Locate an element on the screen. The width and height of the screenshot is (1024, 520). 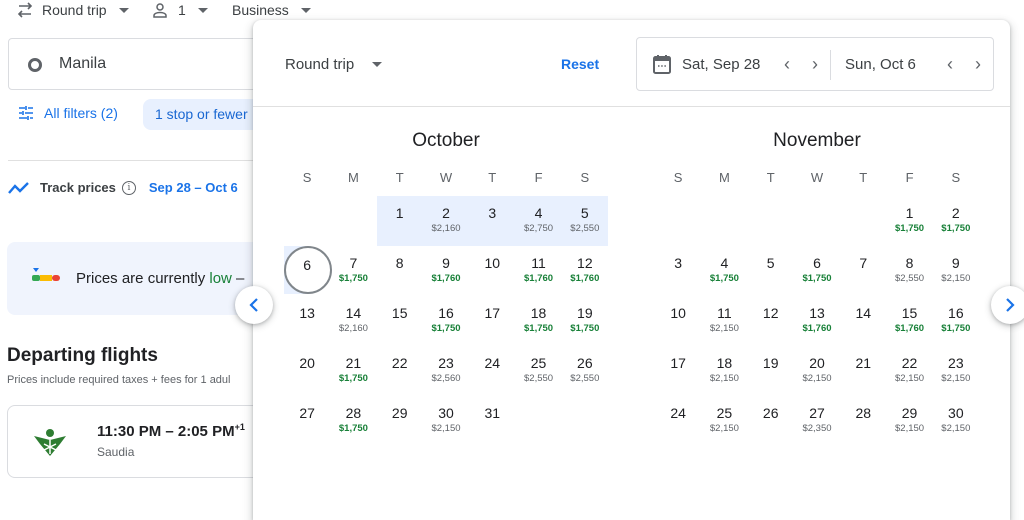
calendar-day-in-range: 3 is located at coordinates (492, 221).